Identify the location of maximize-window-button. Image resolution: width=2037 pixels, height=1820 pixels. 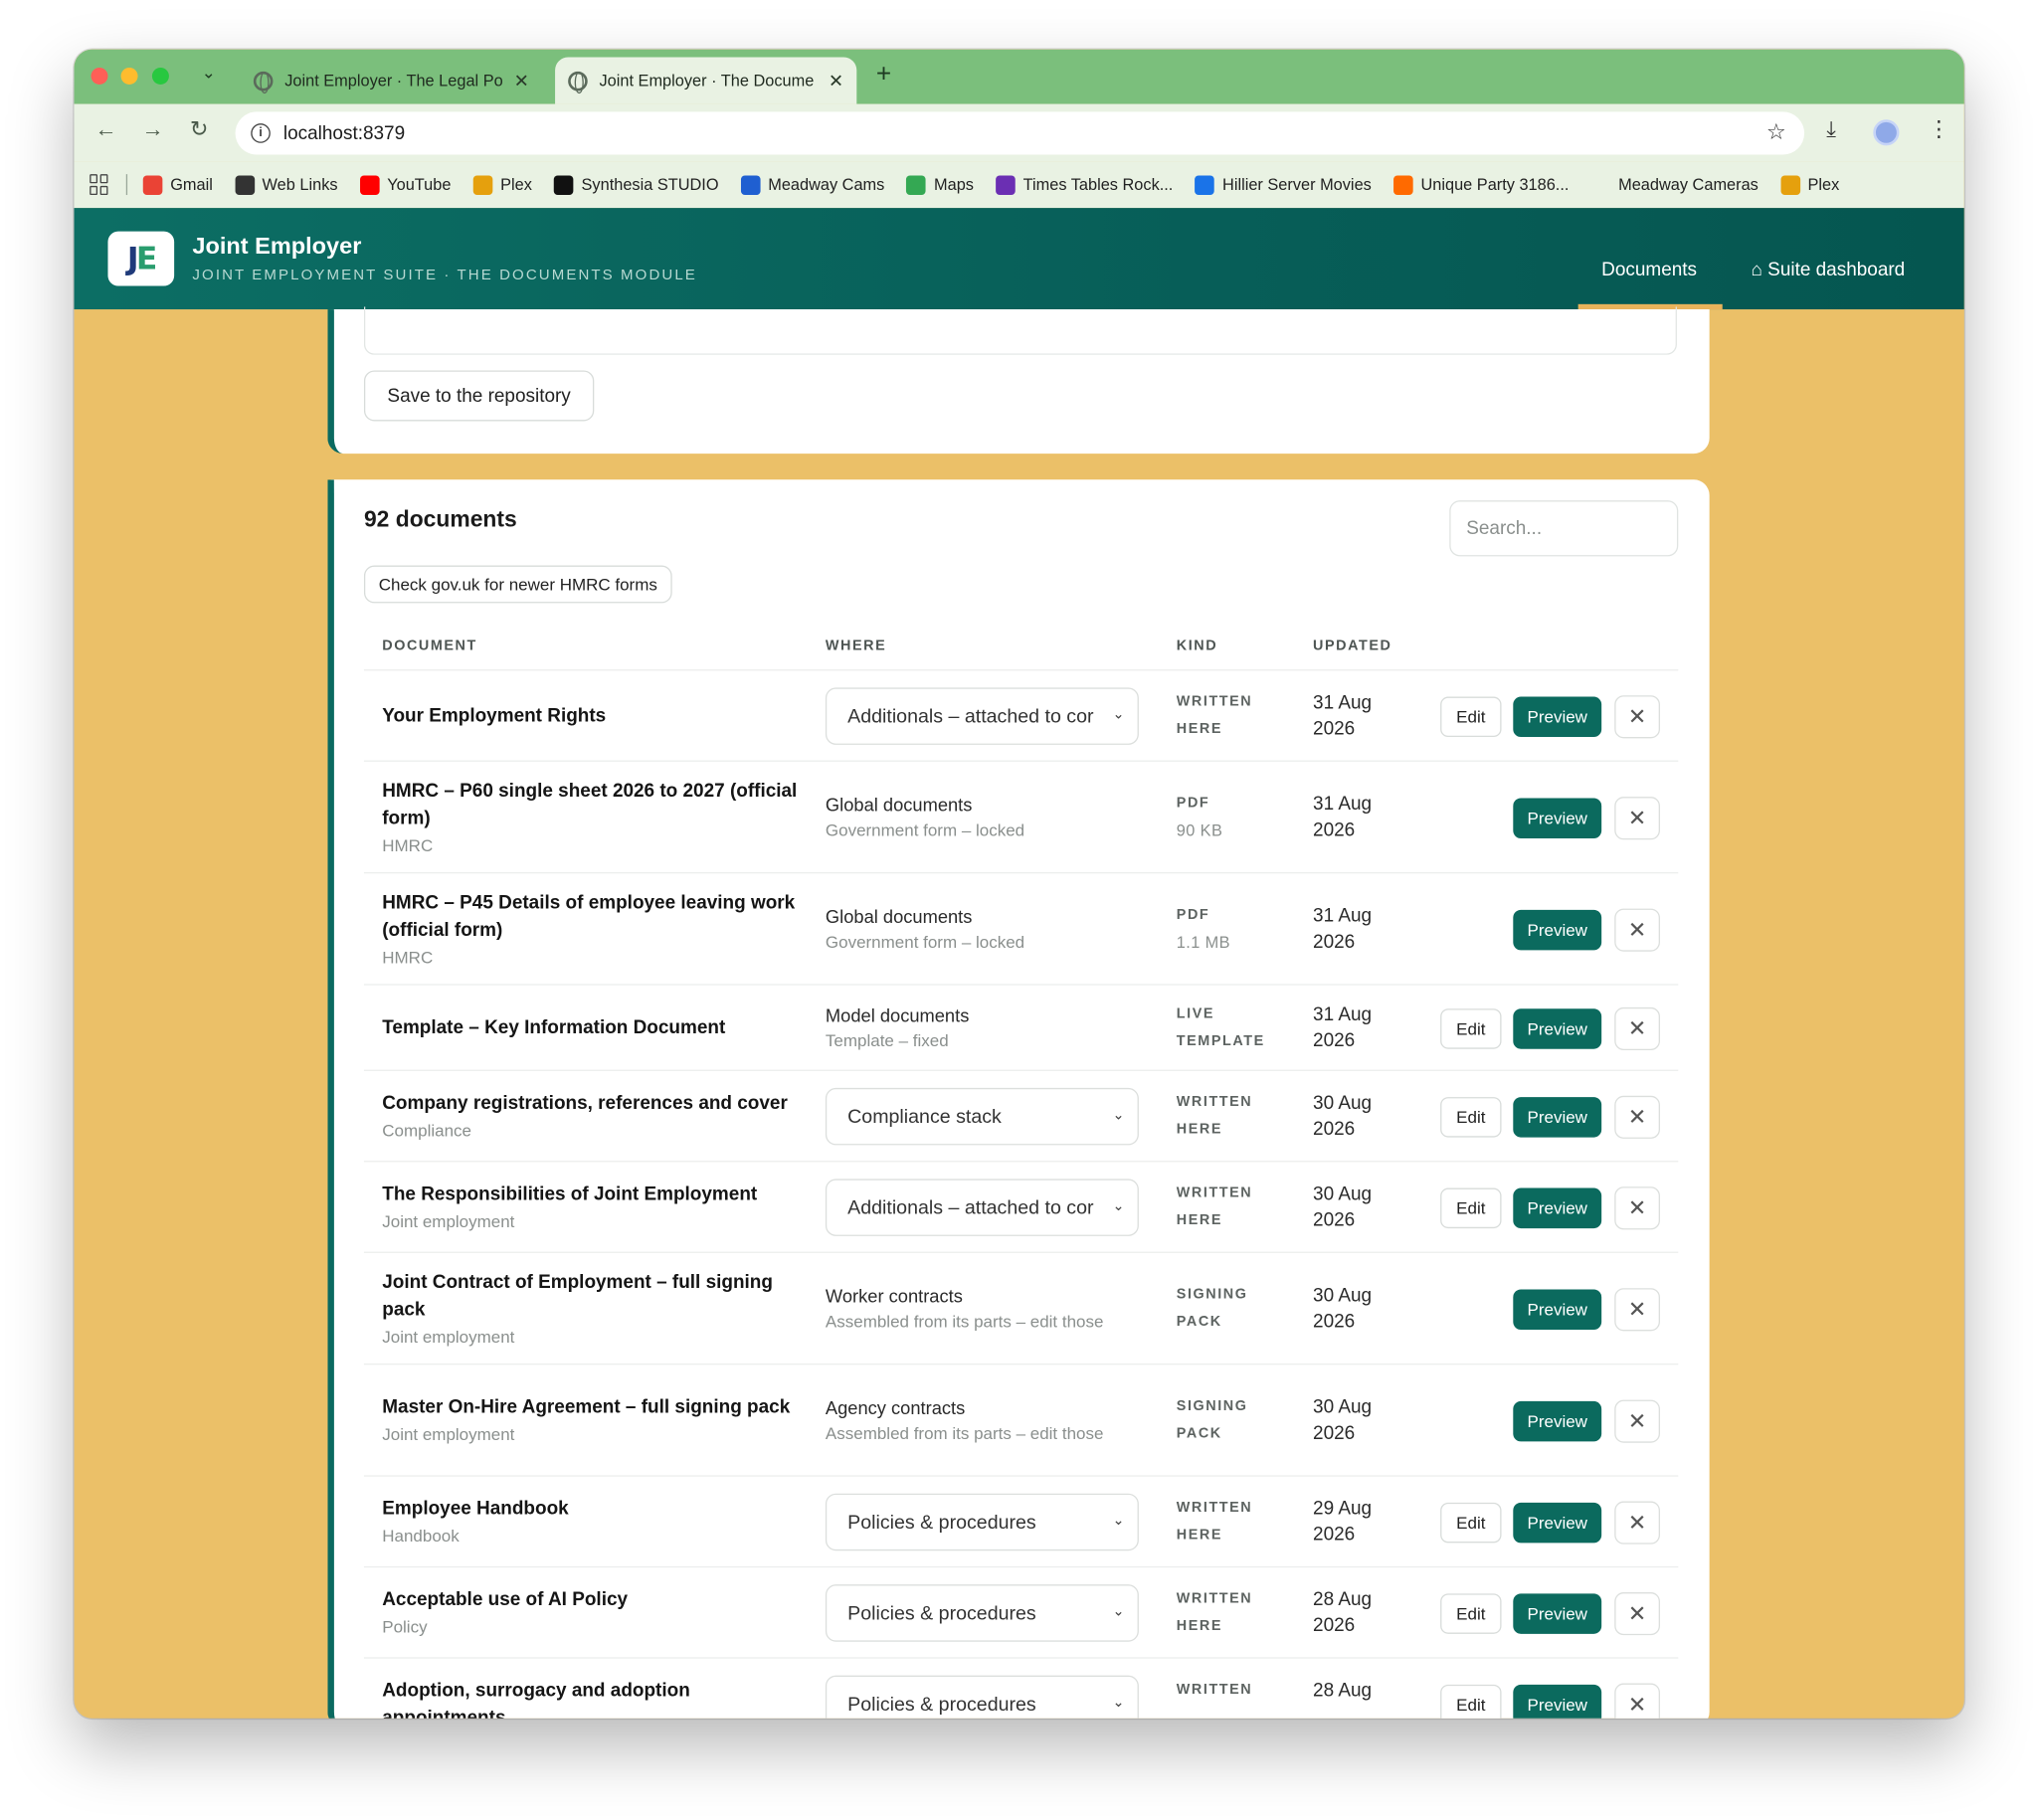
(160, 76).